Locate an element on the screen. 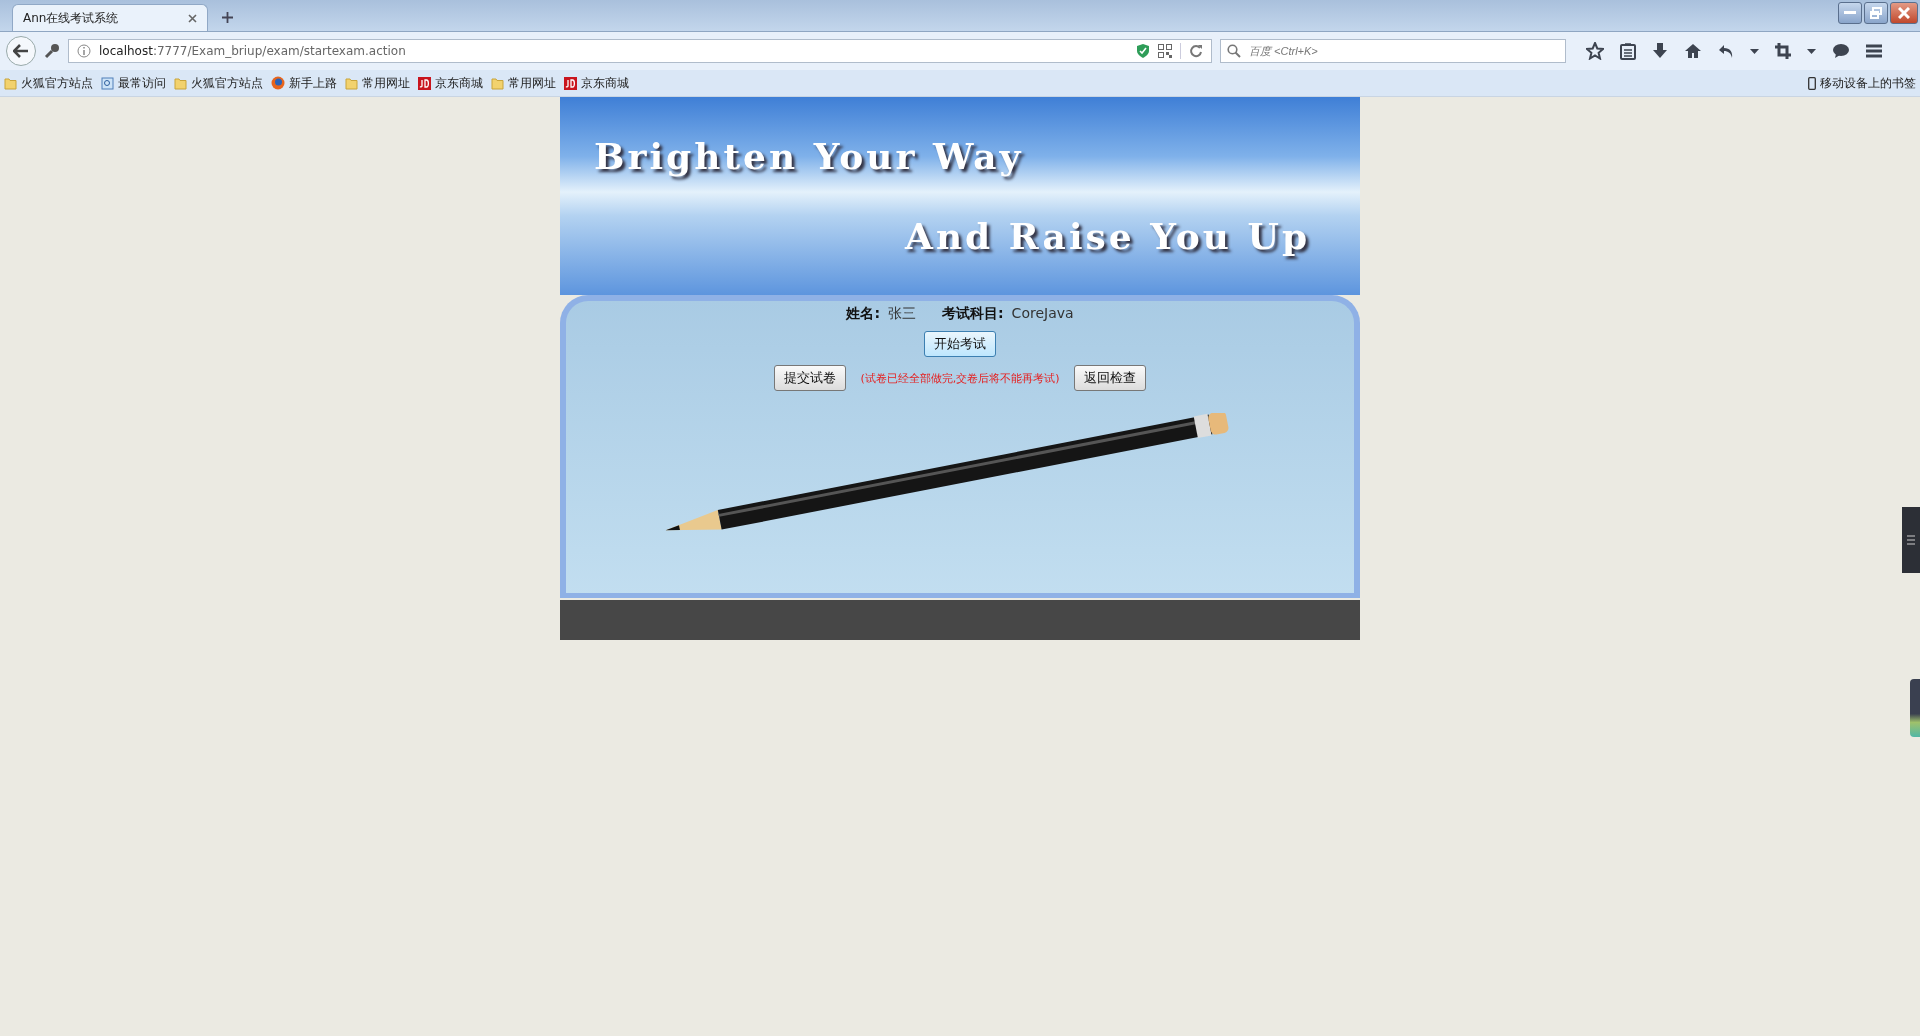 This screenshot has height=1036, width=1920. minimize-icon is located at coordinates (1850, 13).